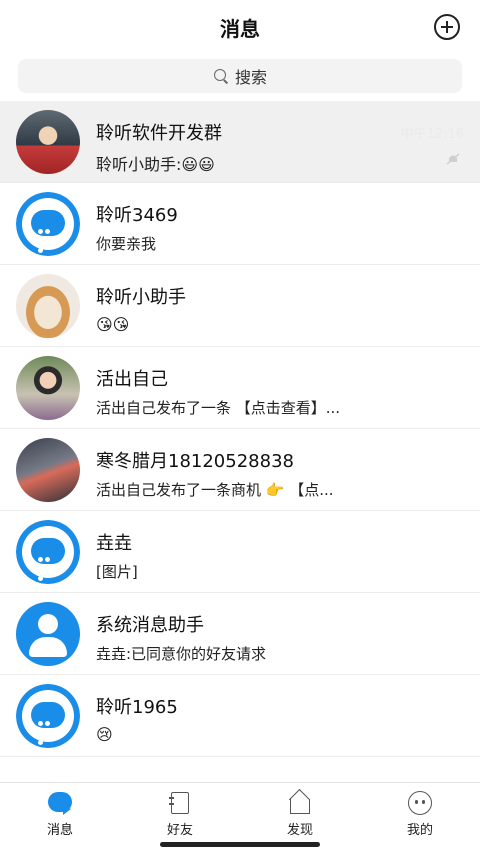 Image resolution: width=480 pixels, height=853 pixels. I want to click on tab-discover: 发现, so click(300, 813).